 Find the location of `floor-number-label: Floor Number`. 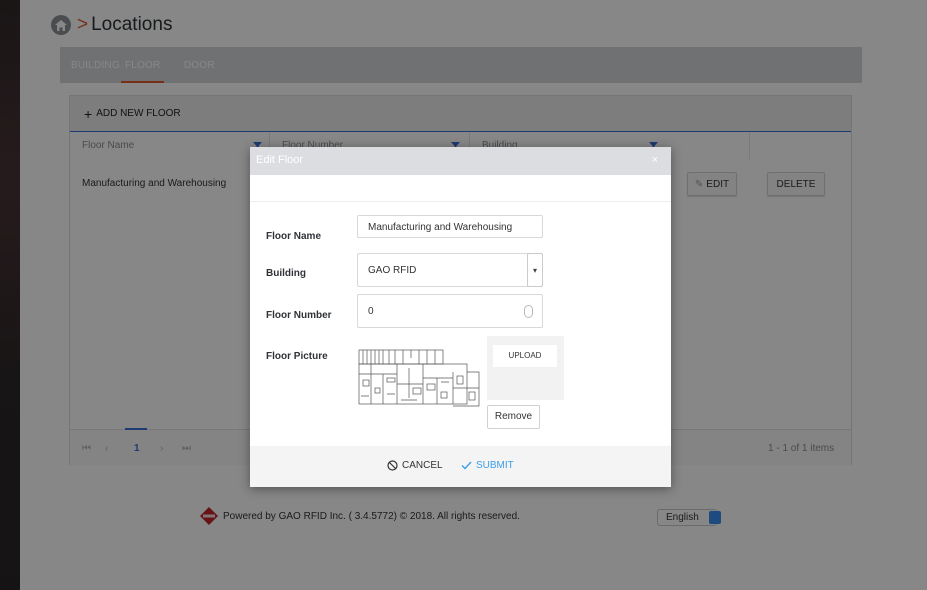

floor-number-label: Floor Number is located at coordinates (299, 315).